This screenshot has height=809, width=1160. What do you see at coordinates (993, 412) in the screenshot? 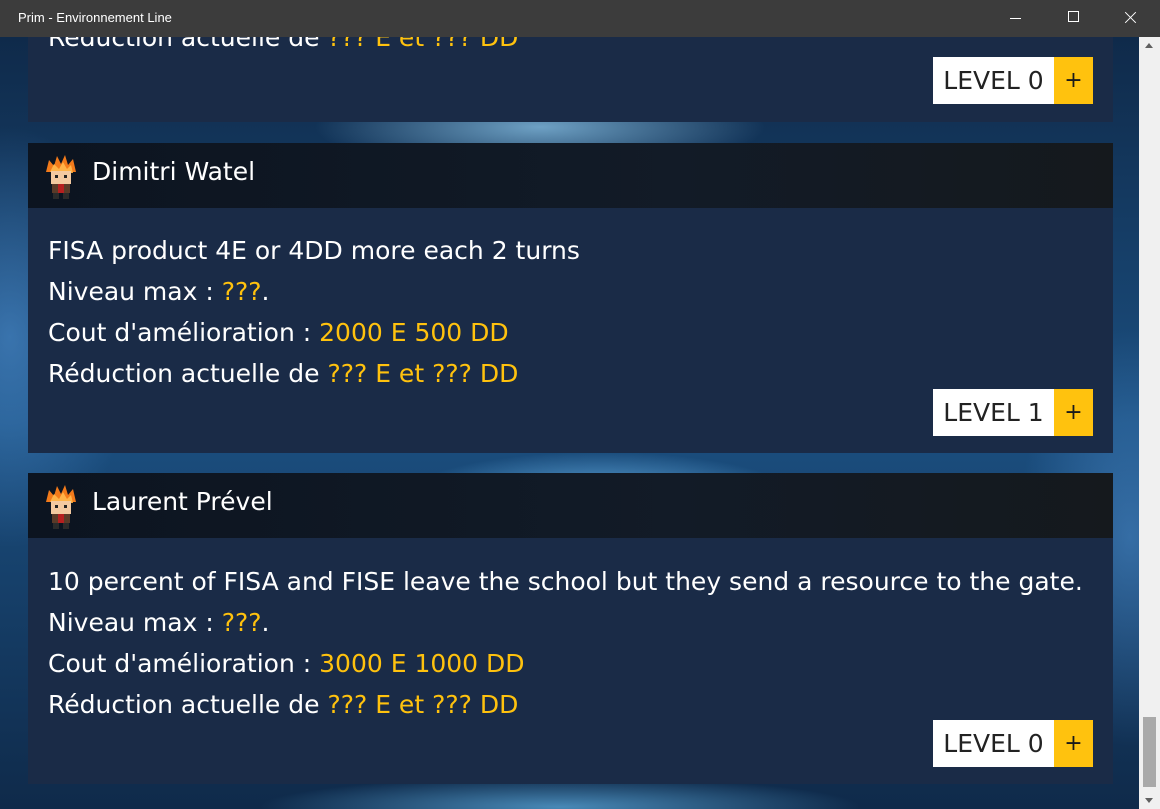
I see `level-label: LEVEL 1` at bounding box center [993, 412].